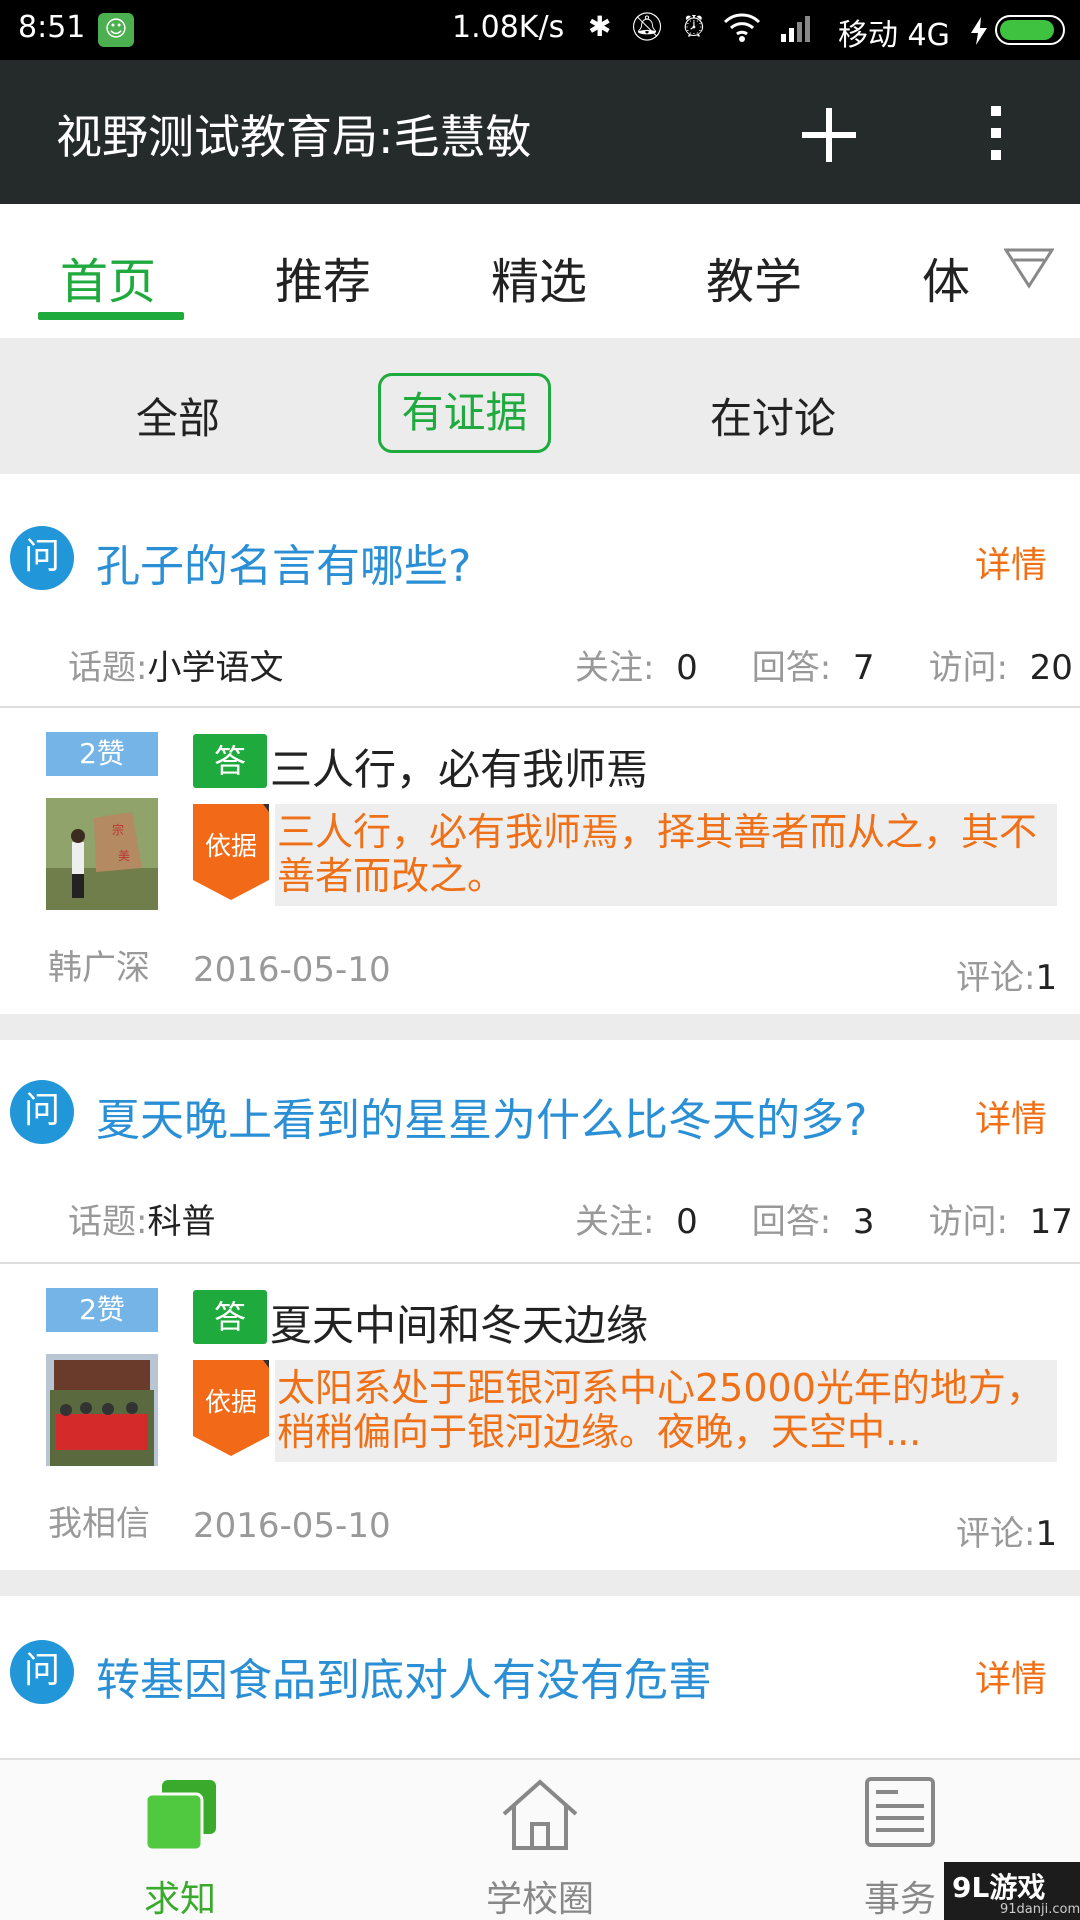 The width and height of the screenshot is (1080, 1920). Describe the element at coordinates (894, 35) in the screenshot. I see `carrier-label: 移动 4G` at that location.